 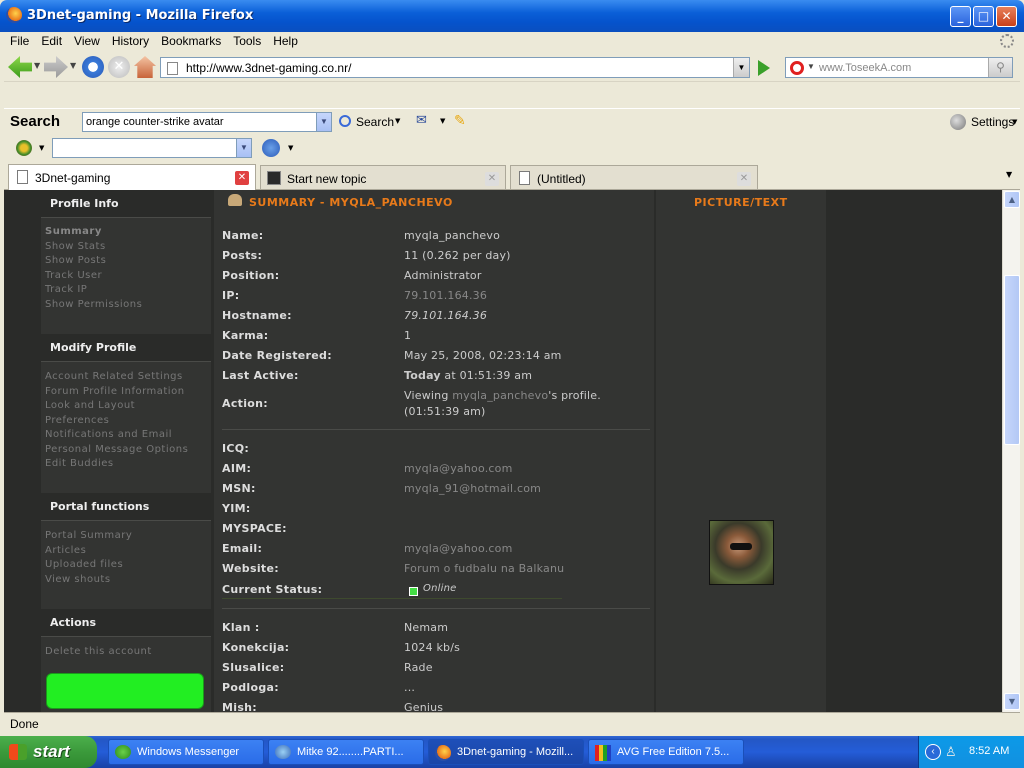 What do you see at coordinates (1014, 122) in the screenshot?
I see `settings-dropdown-icon: ▼` at bounding box center [1014, 122].